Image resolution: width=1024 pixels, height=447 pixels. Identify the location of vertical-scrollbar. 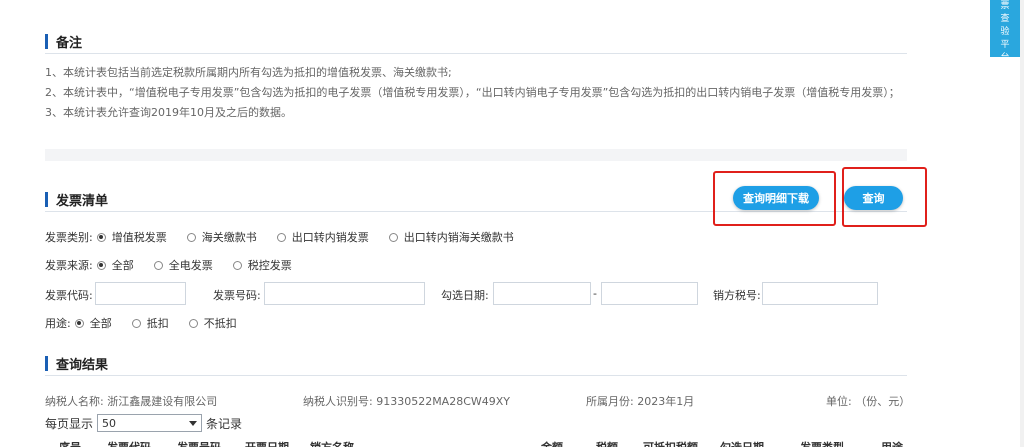
(1022, 223).